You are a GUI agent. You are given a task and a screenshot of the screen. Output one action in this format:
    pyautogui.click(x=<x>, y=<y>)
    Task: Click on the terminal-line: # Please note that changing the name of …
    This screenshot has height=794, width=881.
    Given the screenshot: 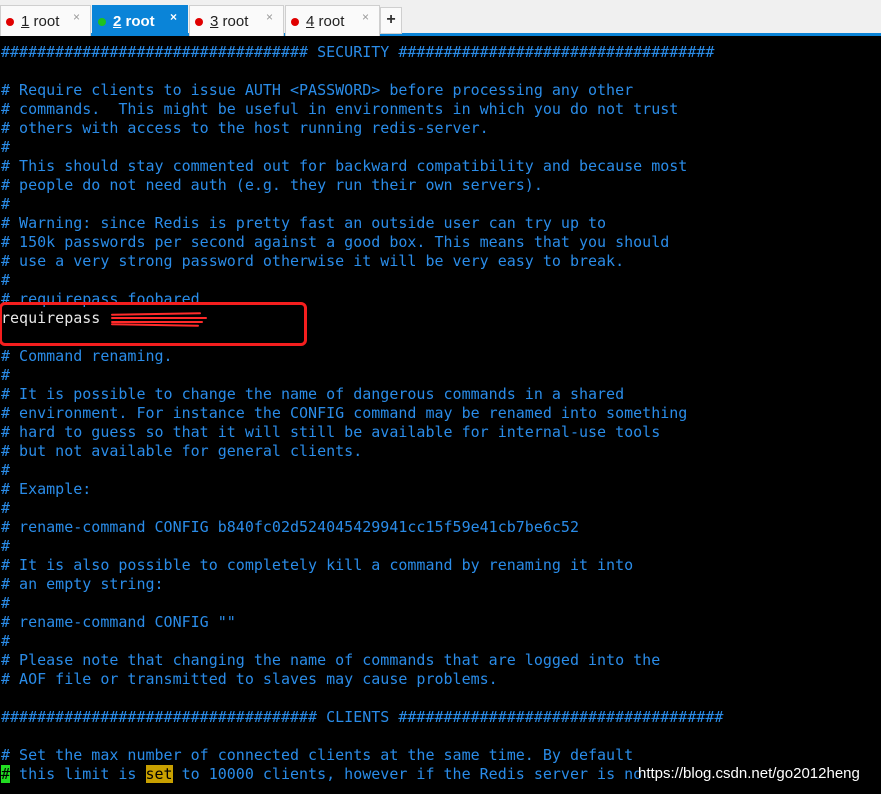 What is the action you would take?
    pyautogui.click(x=331, y=660)
    